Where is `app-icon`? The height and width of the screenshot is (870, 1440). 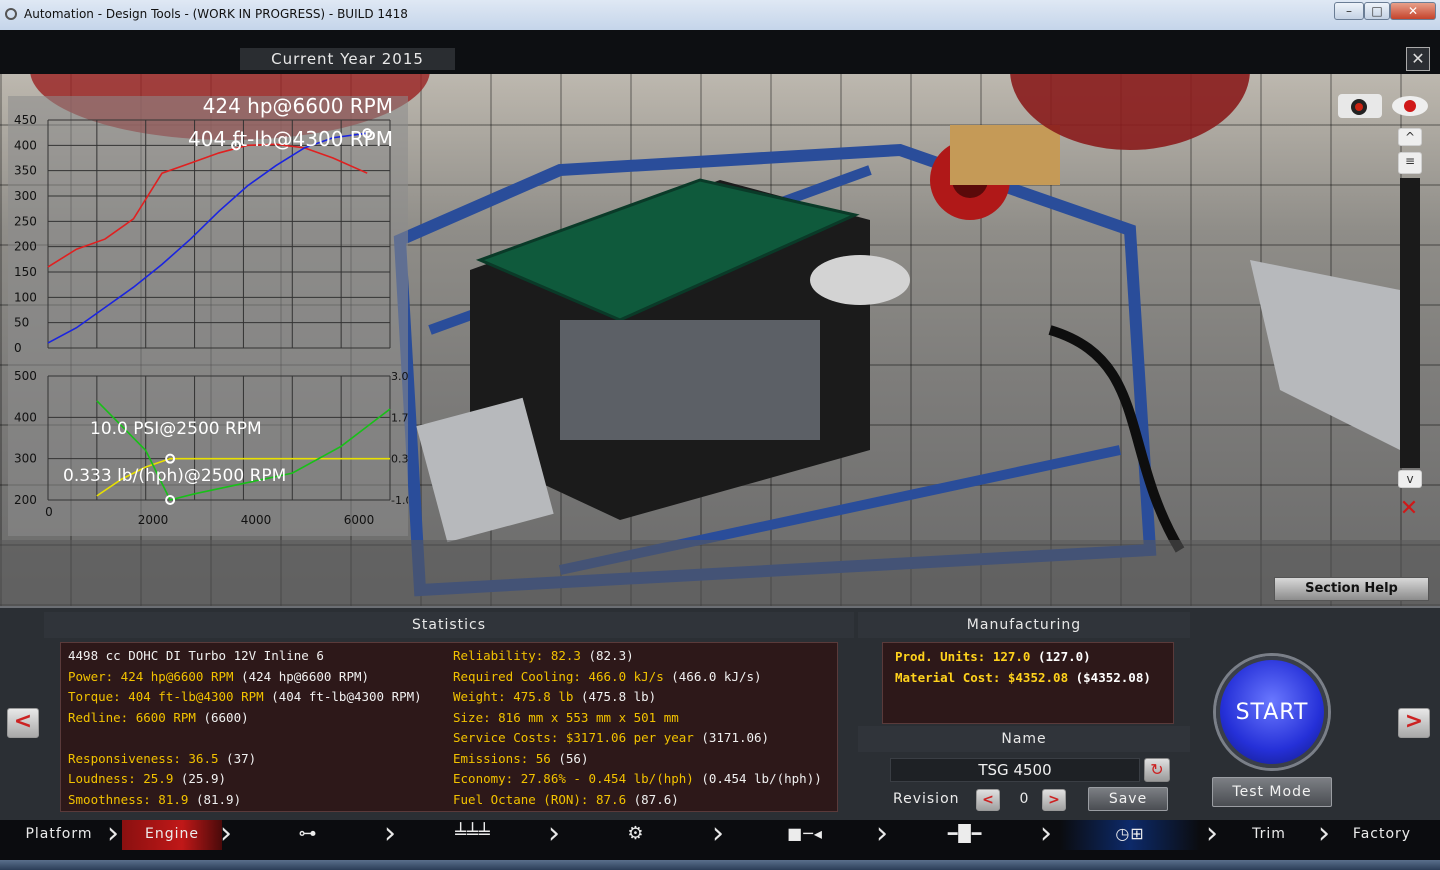 app-icon is located at coordinates (11, 14).